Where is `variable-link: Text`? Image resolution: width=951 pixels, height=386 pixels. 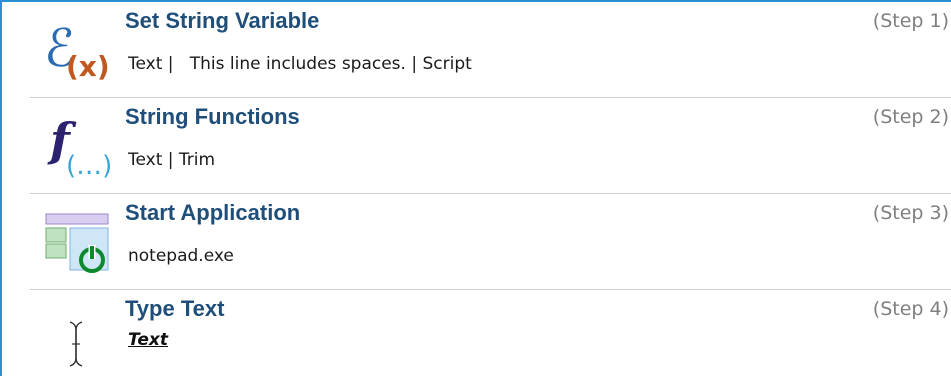 variable-link: Text is located at coordinates (148, 340).